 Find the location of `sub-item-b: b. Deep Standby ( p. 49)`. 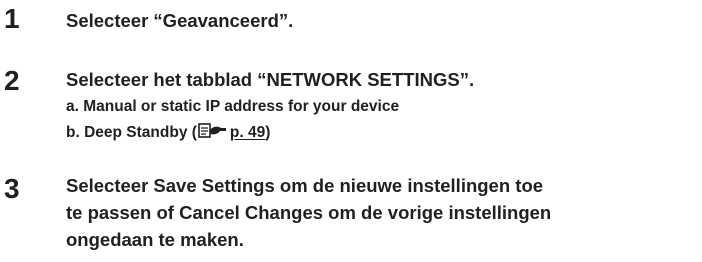

sub-item-b: b. Deep Standby ( p. 49) is located at coordinates (168, 134).